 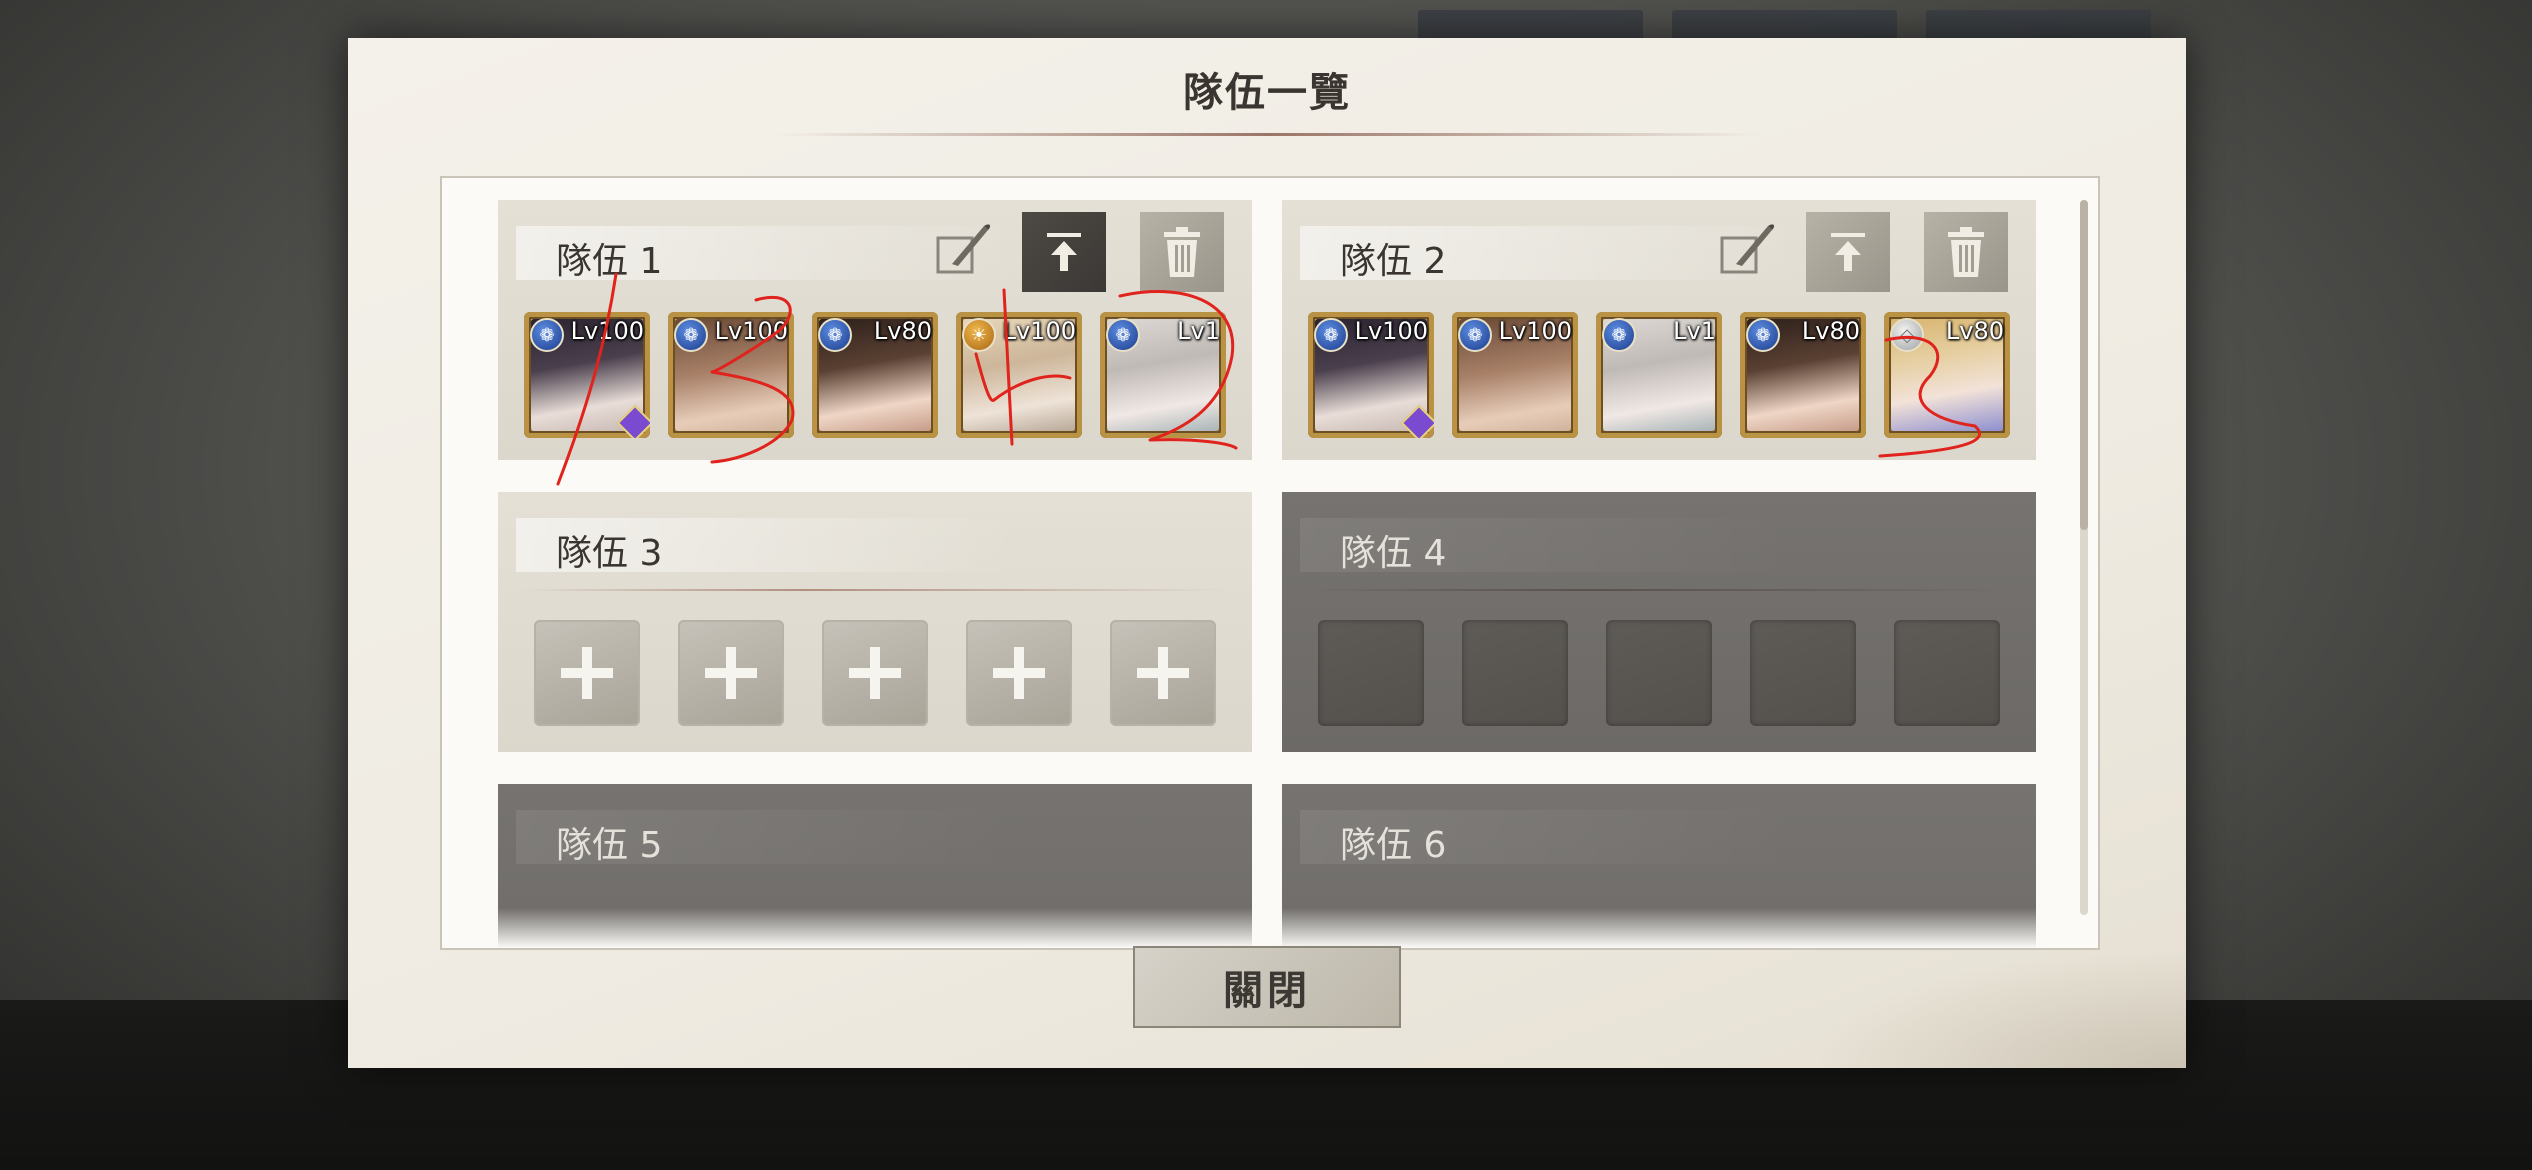 I want to click on team-card-4: 隊伍 4, so click(x=1659, y=622).